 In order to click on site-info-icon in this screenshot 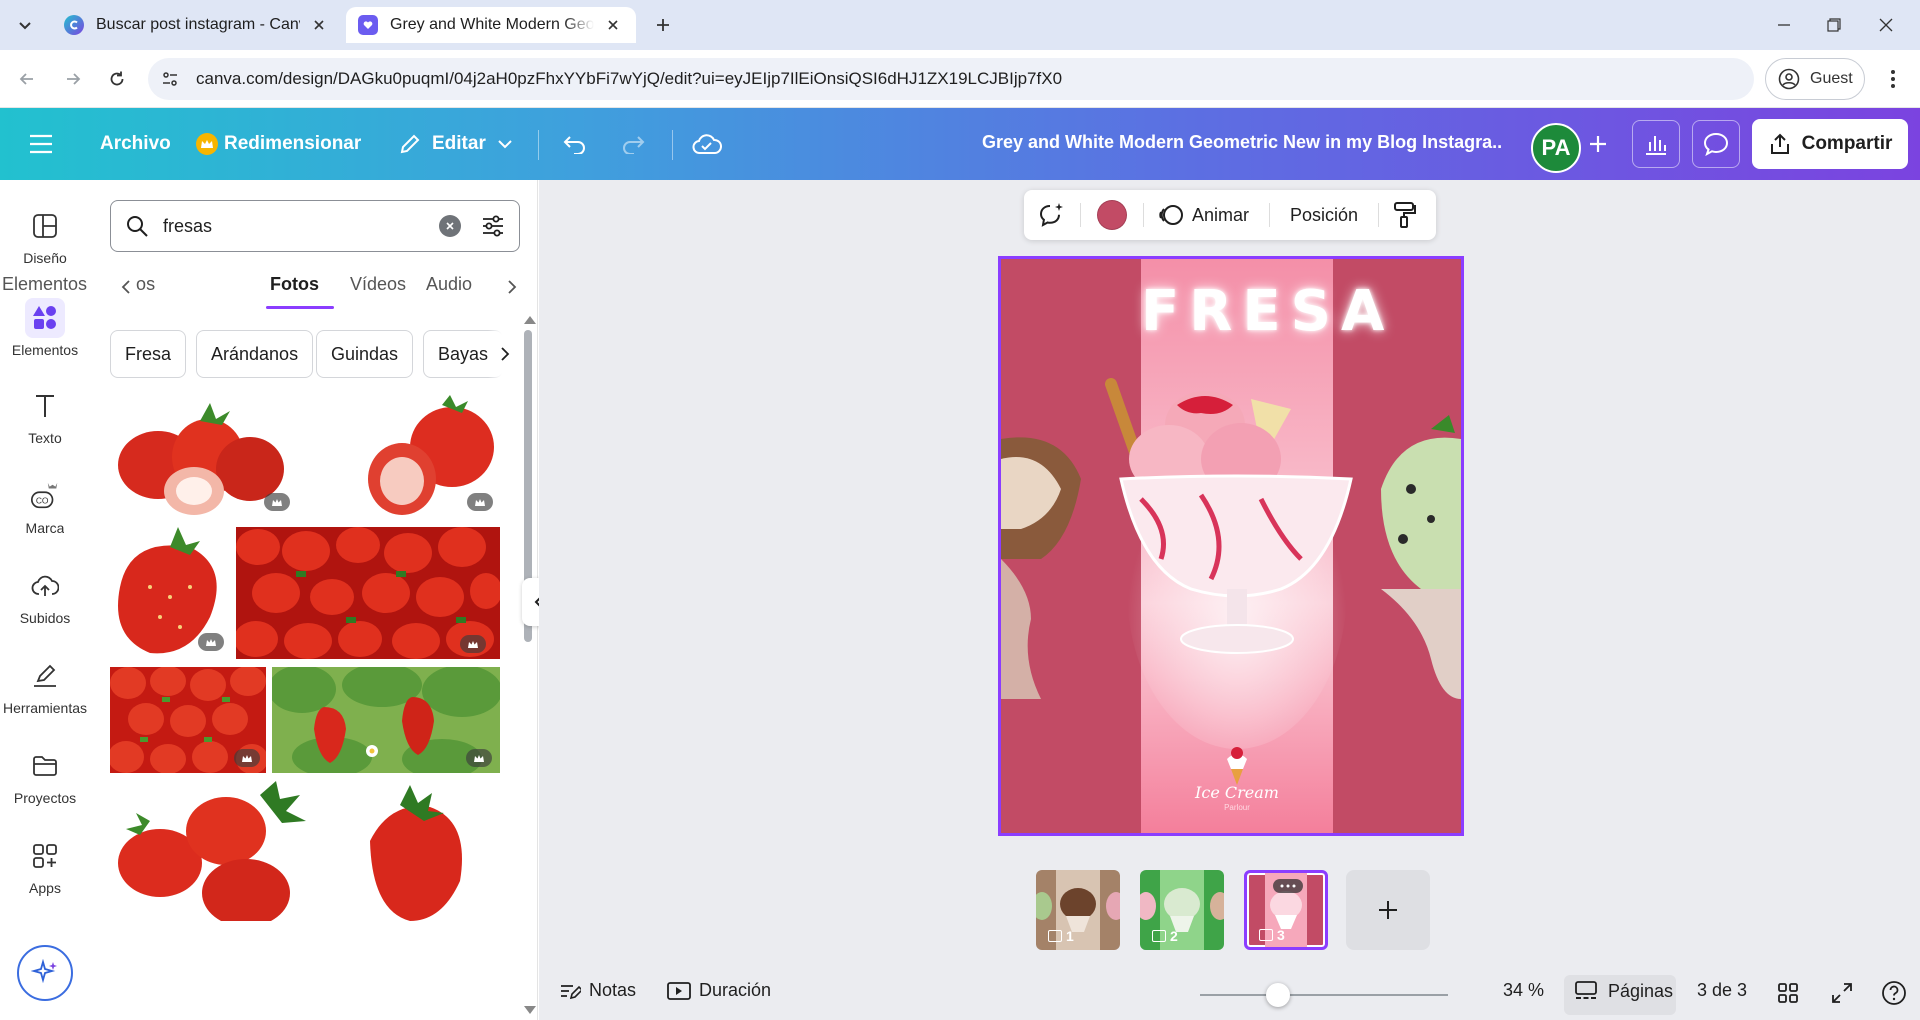, I will do `click(170, 79)`.